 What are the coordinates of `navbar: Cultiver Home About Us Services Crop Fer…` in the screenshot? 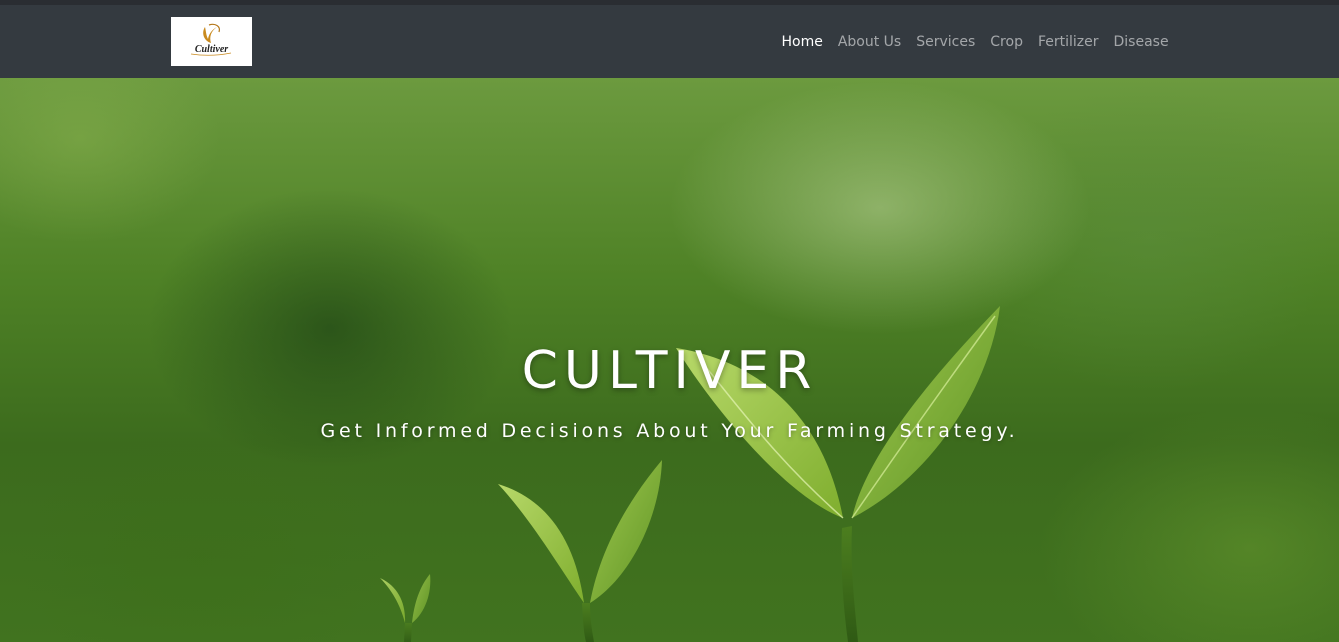 It's located at (669, 41).